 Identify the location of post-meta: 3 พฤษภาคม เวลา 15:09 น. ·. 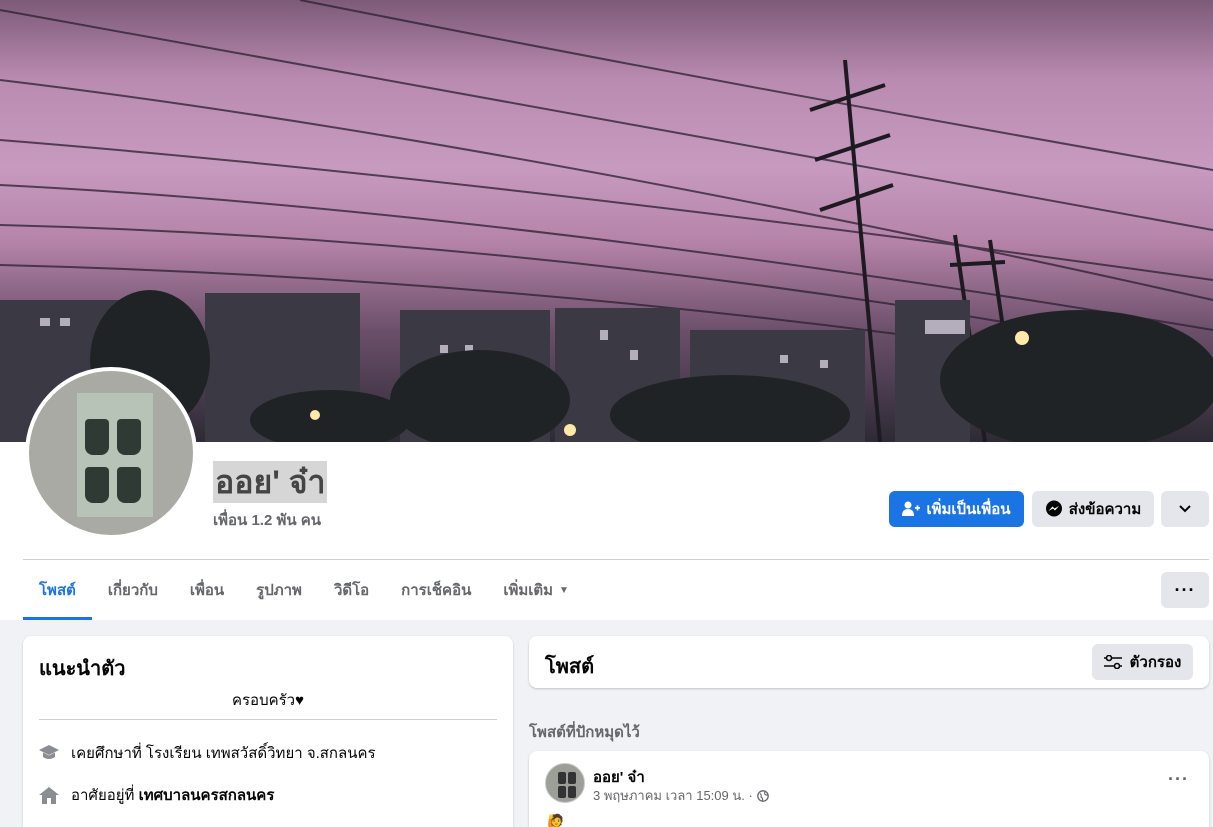
(681, 795).